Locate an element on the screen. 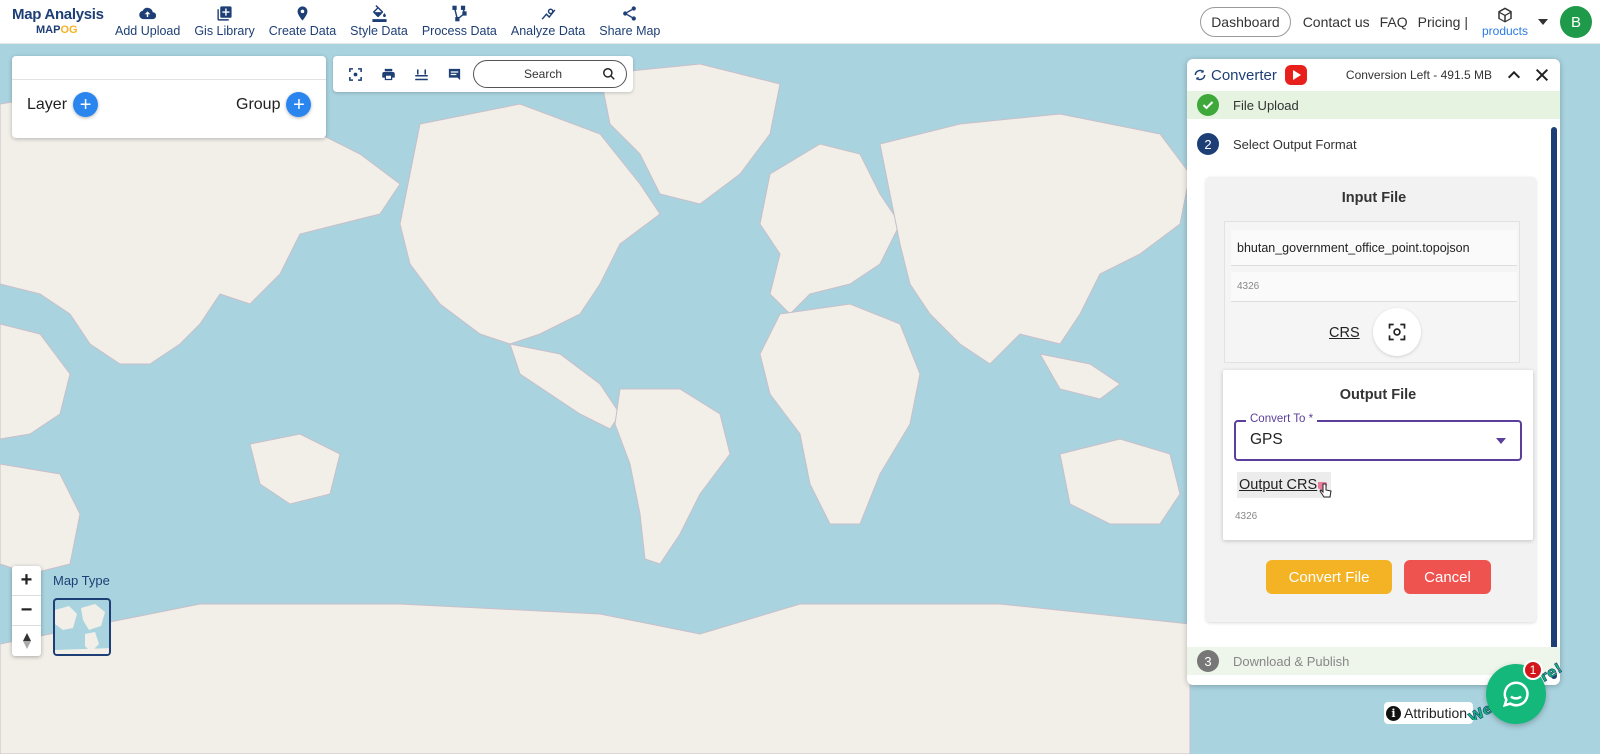 The width and height of the screenshot is (1600, 754). nav-style-data: Style Data is located at coordinates (379, 21).